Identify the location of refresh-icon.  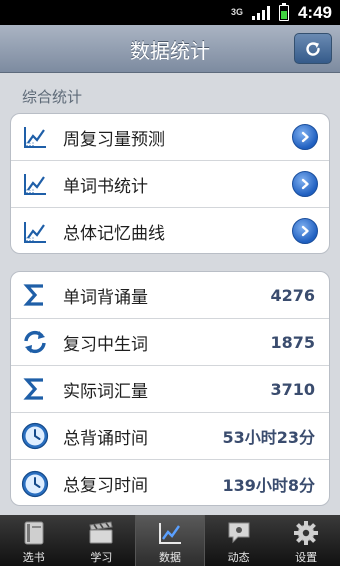
(313, 48).